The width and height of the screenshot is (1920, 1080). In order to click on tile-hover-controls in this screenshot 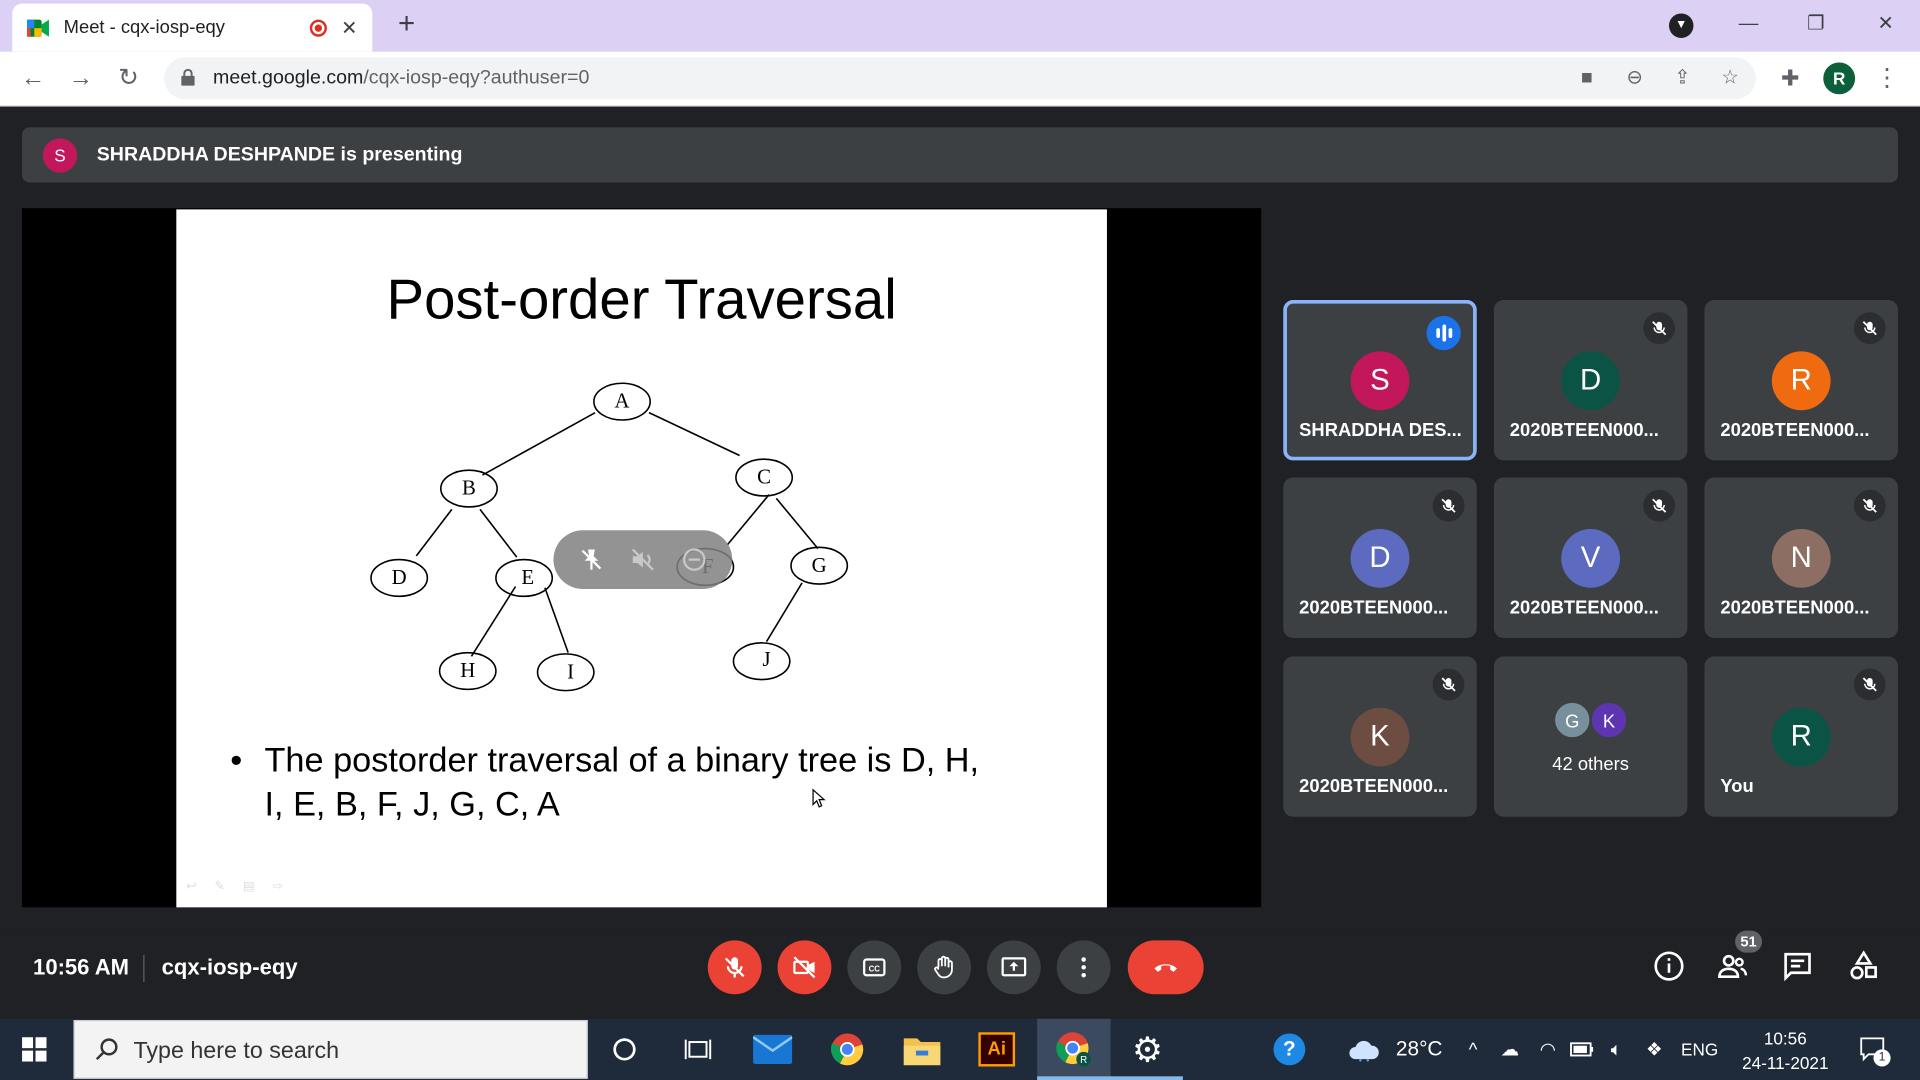, I will do `click(643, 559)`.